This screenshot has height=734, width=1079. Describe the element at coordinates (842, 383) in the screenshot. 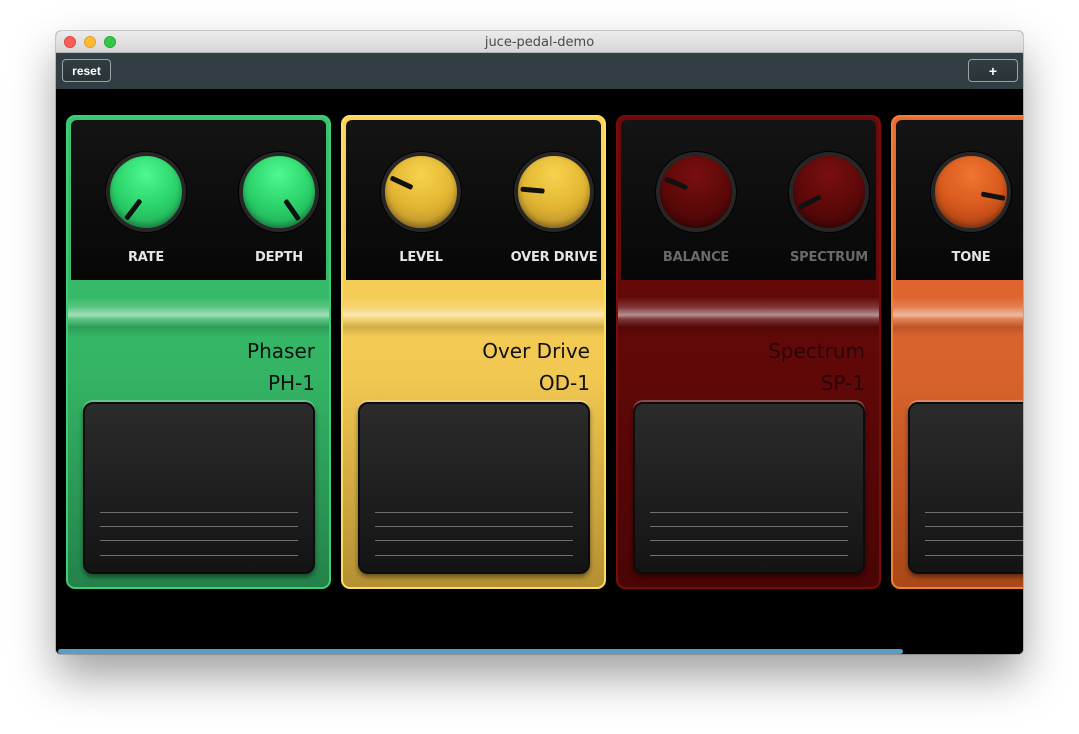

I see `pedal-model: SP-1` at that location.